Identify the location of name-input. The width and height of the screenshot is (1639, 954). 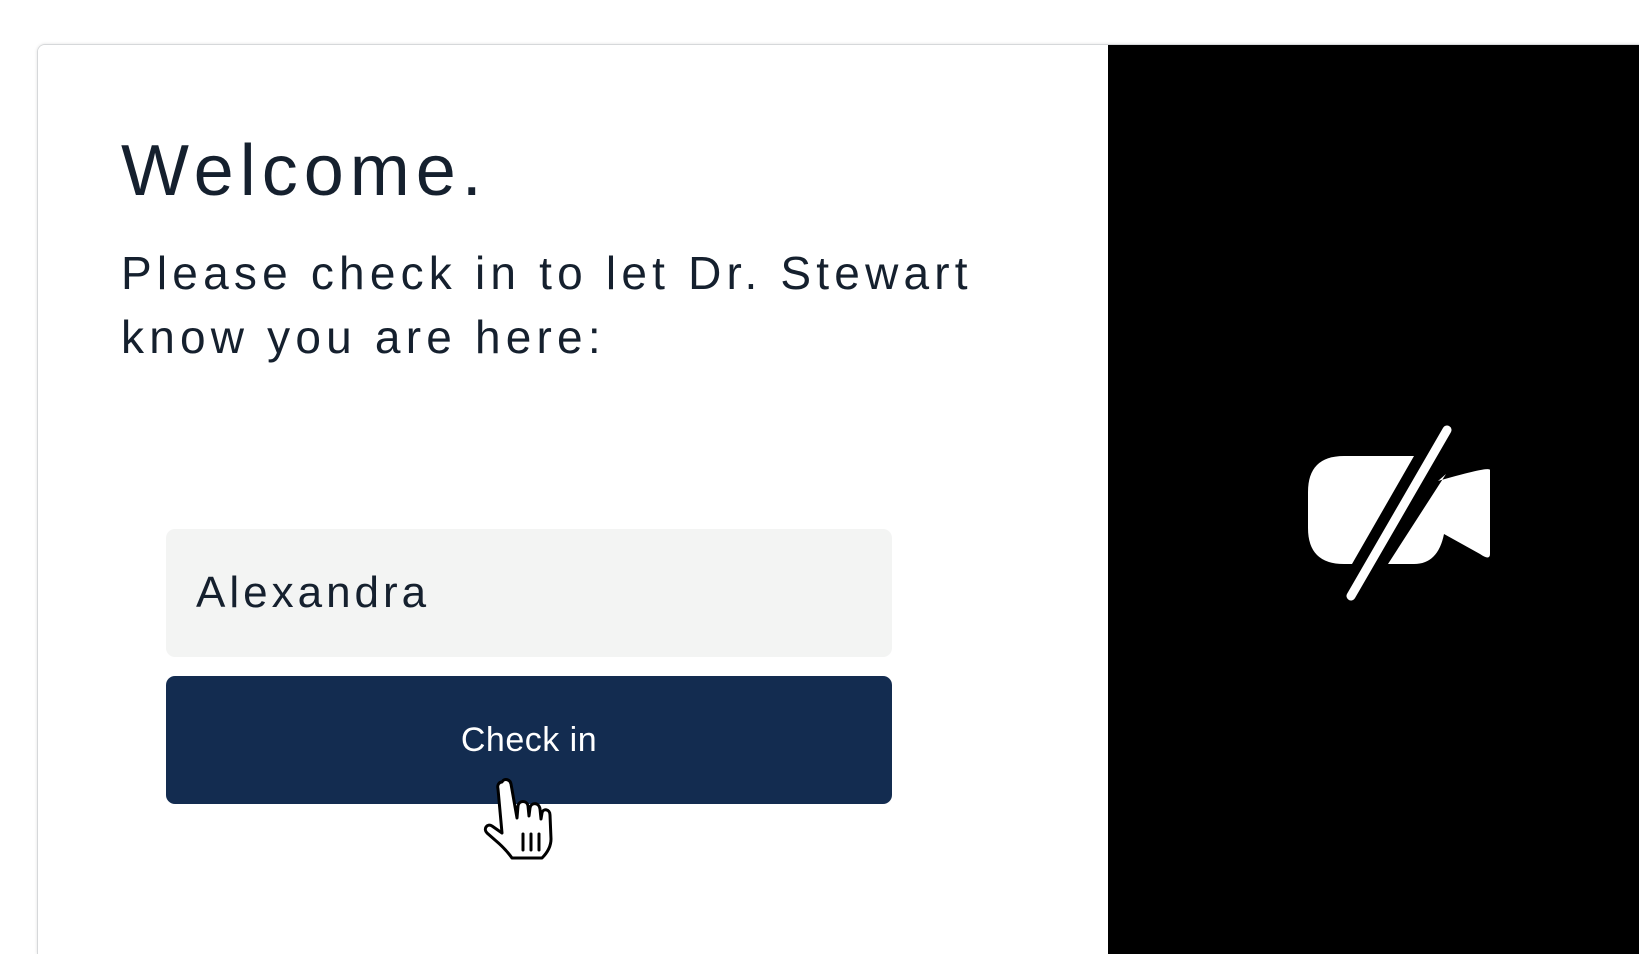
(529, 593).